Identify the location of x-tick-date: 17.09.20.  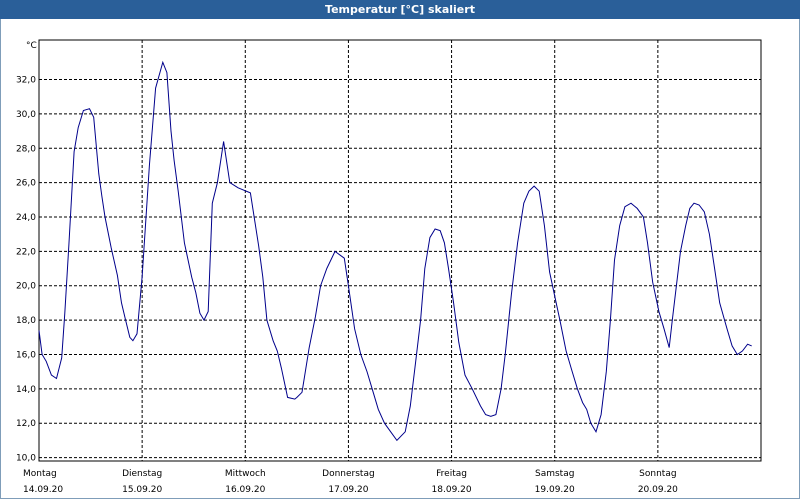
(348, 490).